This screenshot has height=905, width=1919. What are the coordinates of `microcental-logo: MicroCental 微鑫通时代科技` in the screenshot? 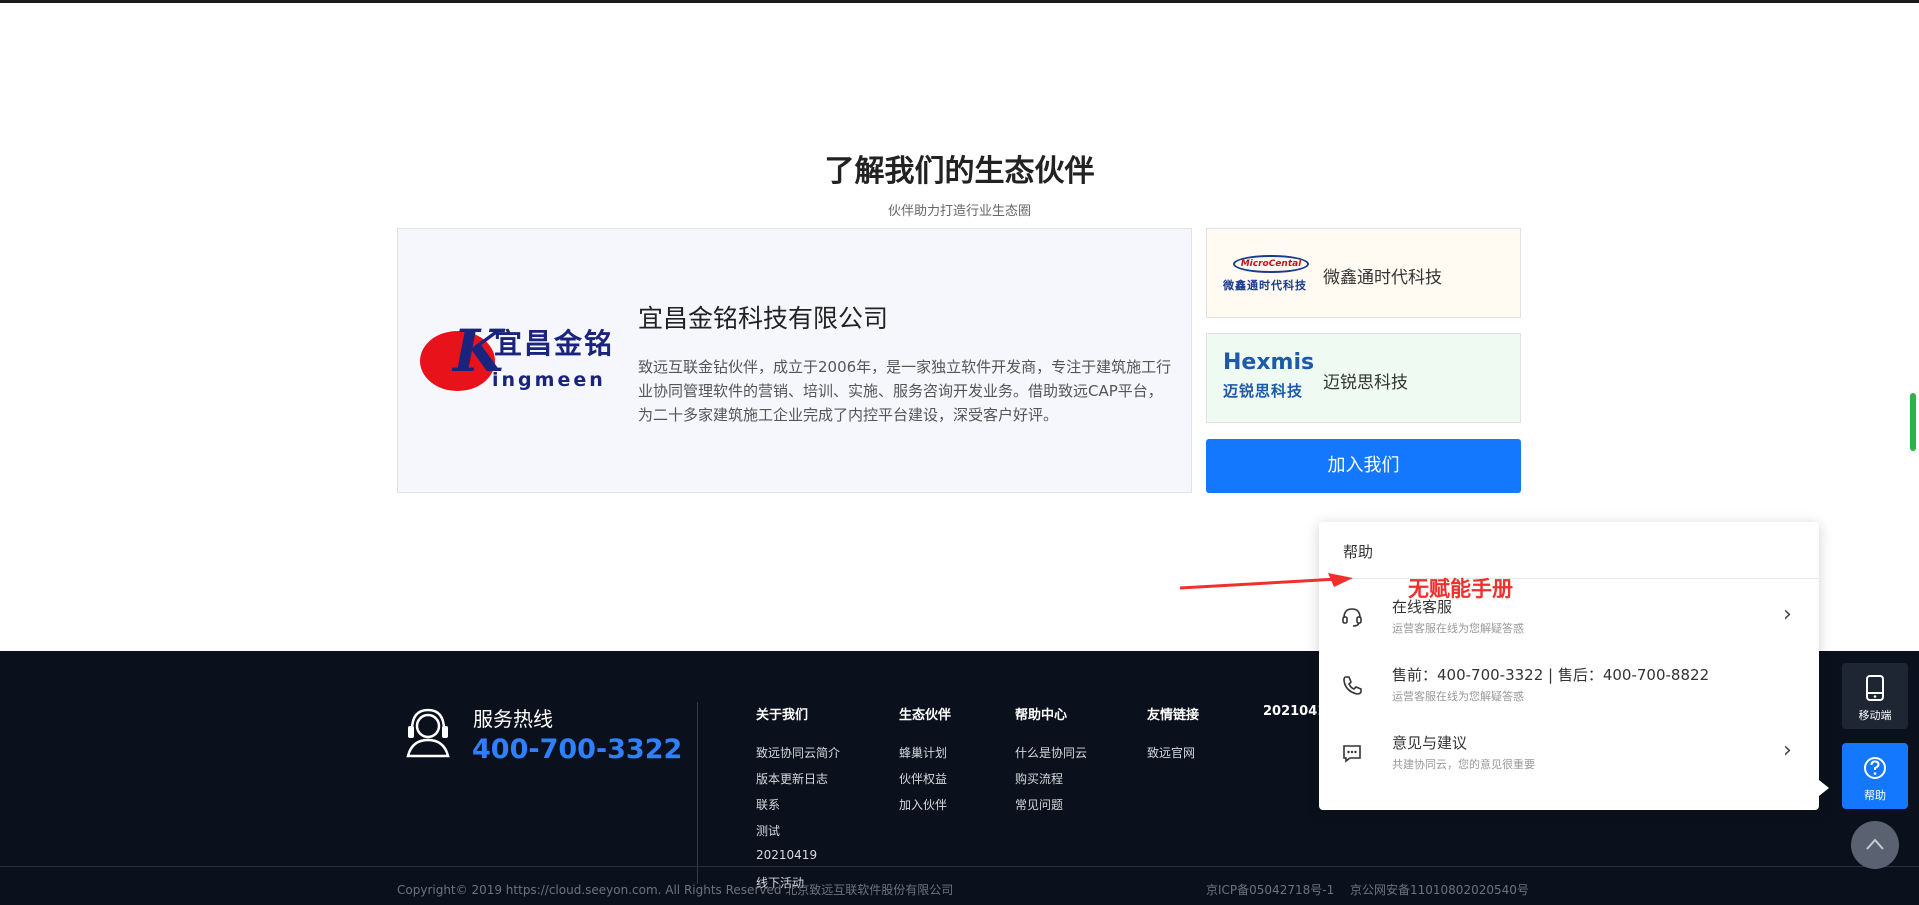 It's located at (1268, 274).